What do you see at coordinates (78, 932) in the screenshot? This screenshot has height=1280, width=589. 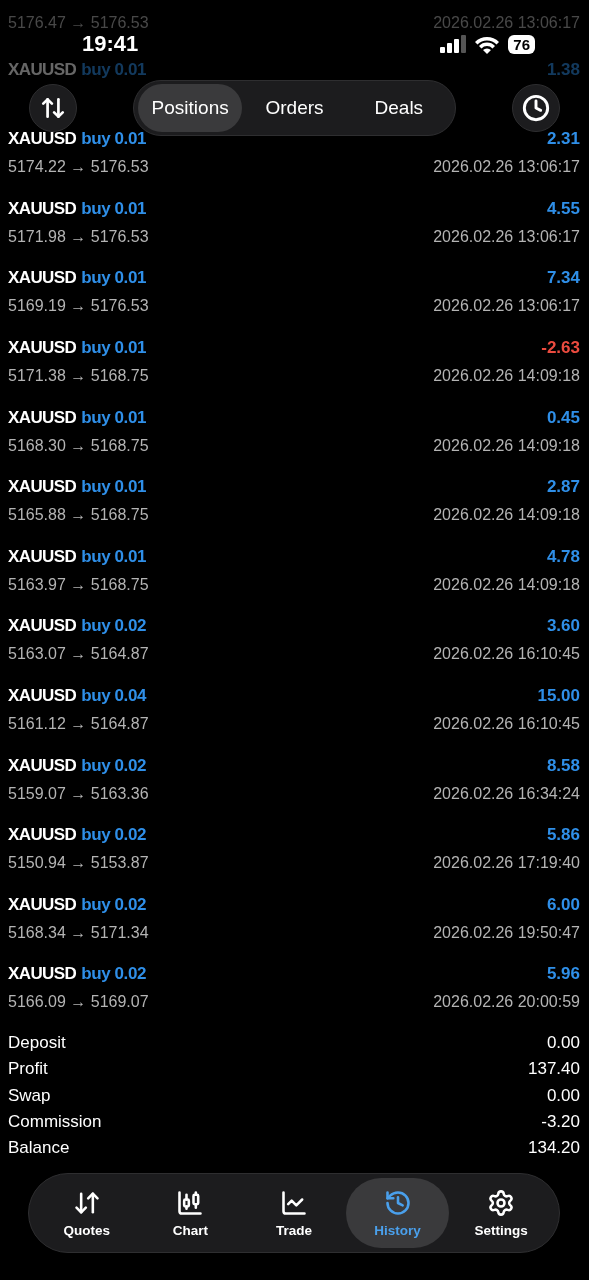 I see `price-range: 5168.34 → 5171.34` at bounding box center [78, 932].